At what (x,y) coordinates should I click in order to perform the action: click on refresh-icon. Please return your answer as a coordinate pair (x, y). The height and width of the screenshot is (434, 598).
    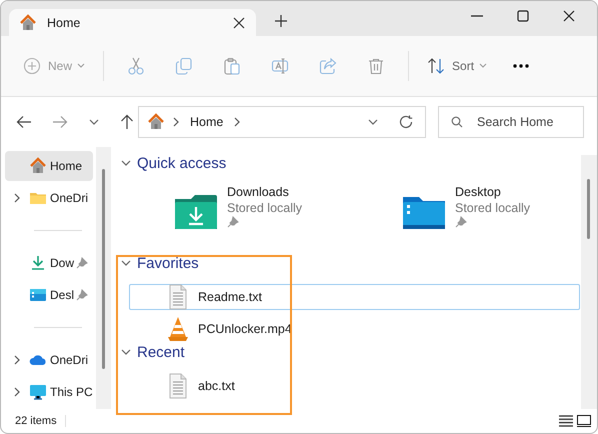
    Looking at the image, I should click on (406, 122).